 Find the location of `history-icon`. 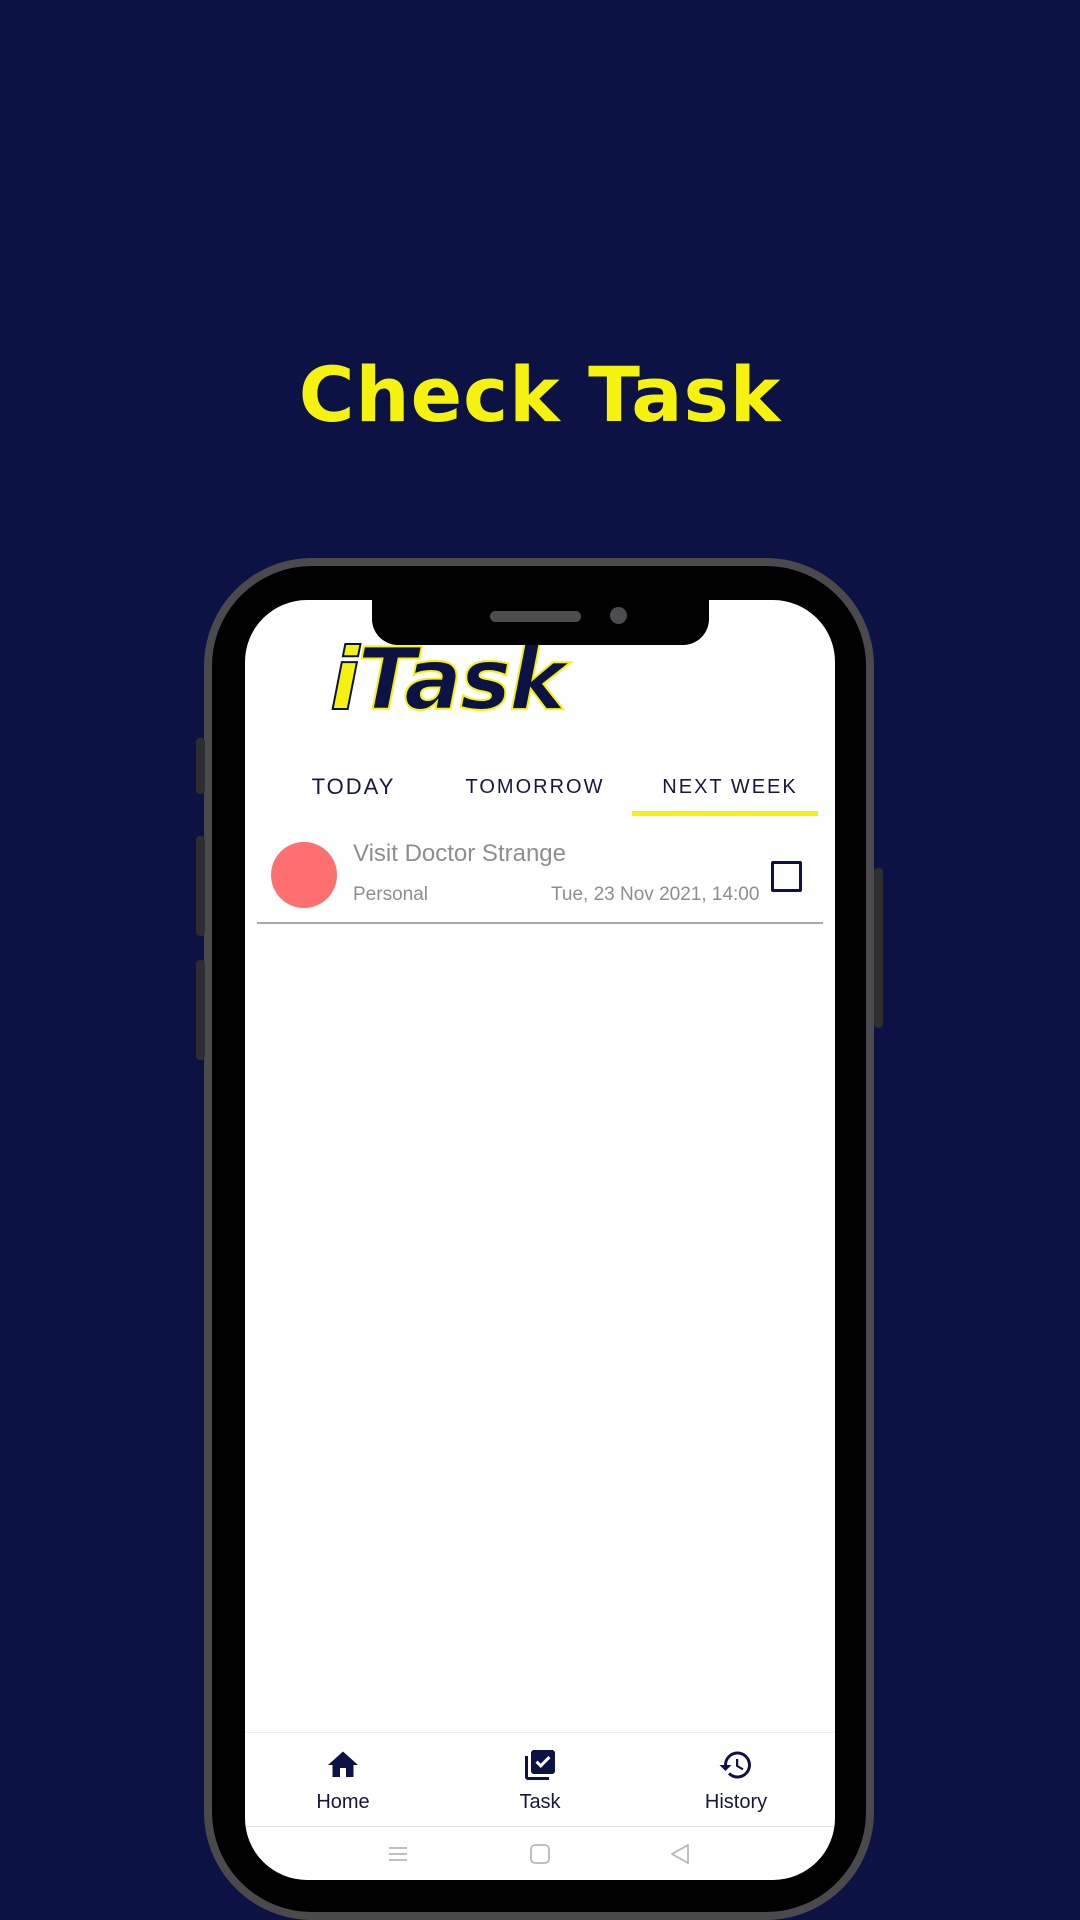

history-icon is located at coordinates (735, 1765).